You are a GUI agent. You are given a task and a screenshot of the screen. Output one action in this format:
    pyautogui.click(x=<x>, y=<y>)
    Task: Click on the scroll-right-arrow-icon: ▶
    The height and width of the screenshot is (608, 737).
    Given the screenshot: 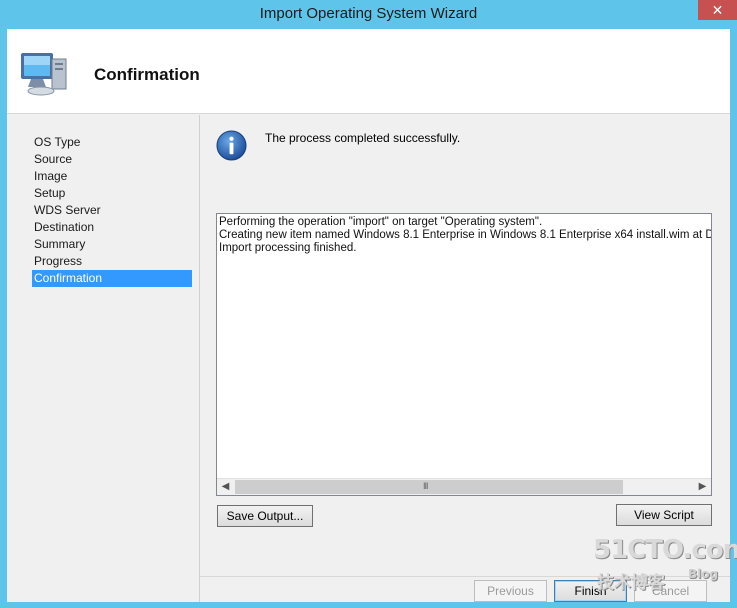 What is the action you would take?
    pyautogui.click(x=702, y=487)
    